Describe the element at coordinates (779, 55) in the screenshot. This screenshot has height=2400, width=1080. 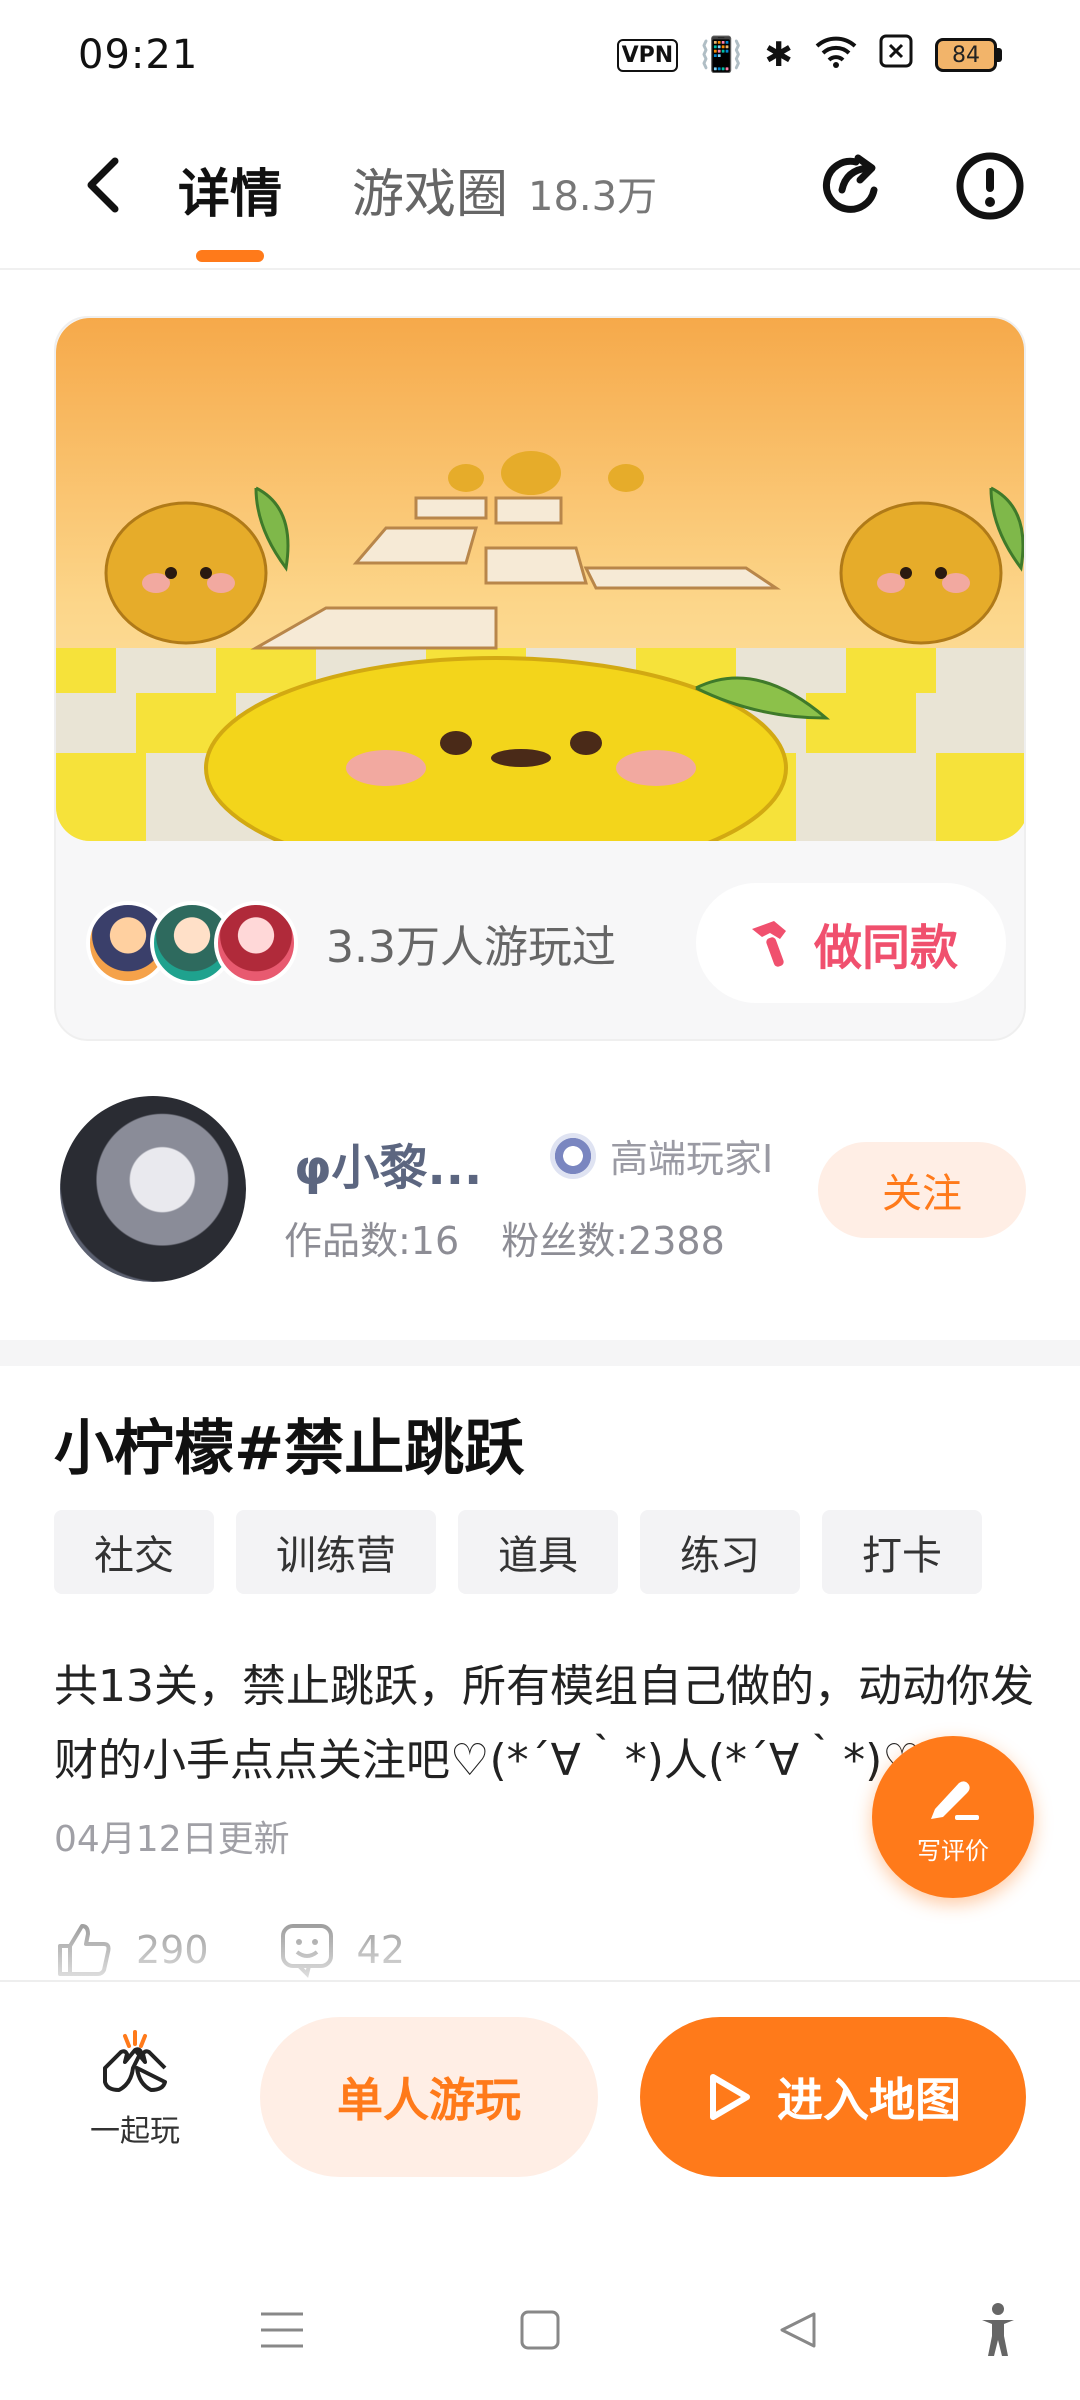
I see `bluetooth-icon: ✱` at that location.